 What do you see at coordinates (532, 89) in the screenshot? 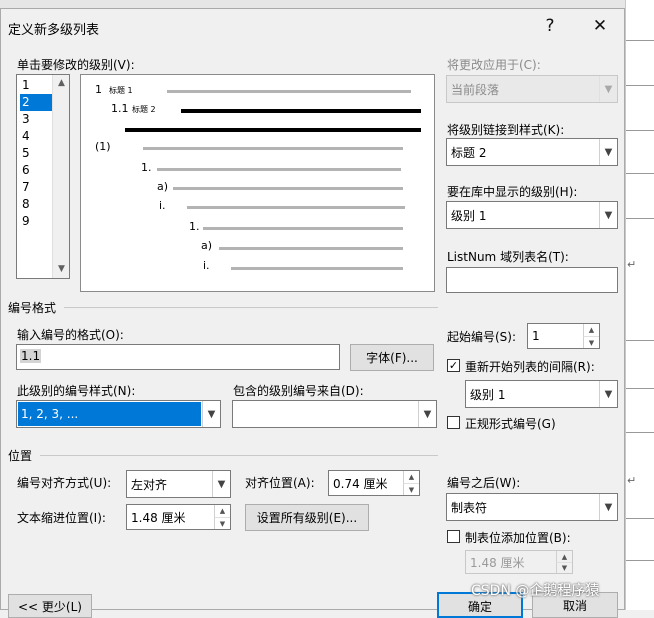
I see `apply-to-combo: 当前段落 ▼` at bounding box center [532, 89].